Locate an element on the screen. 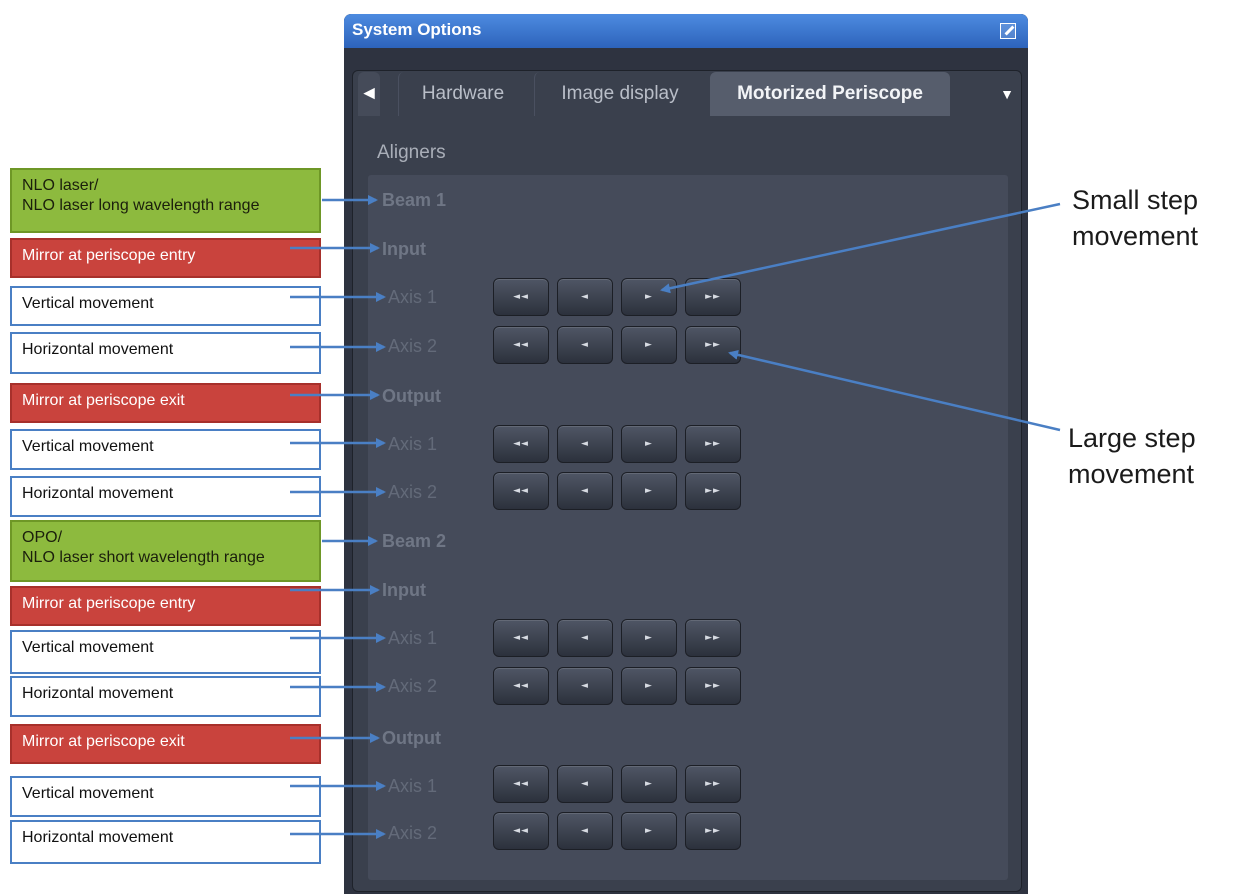 The height and width of the screenshot is (894, 1247). arrow-small-step is located at coordinates (860, 248).